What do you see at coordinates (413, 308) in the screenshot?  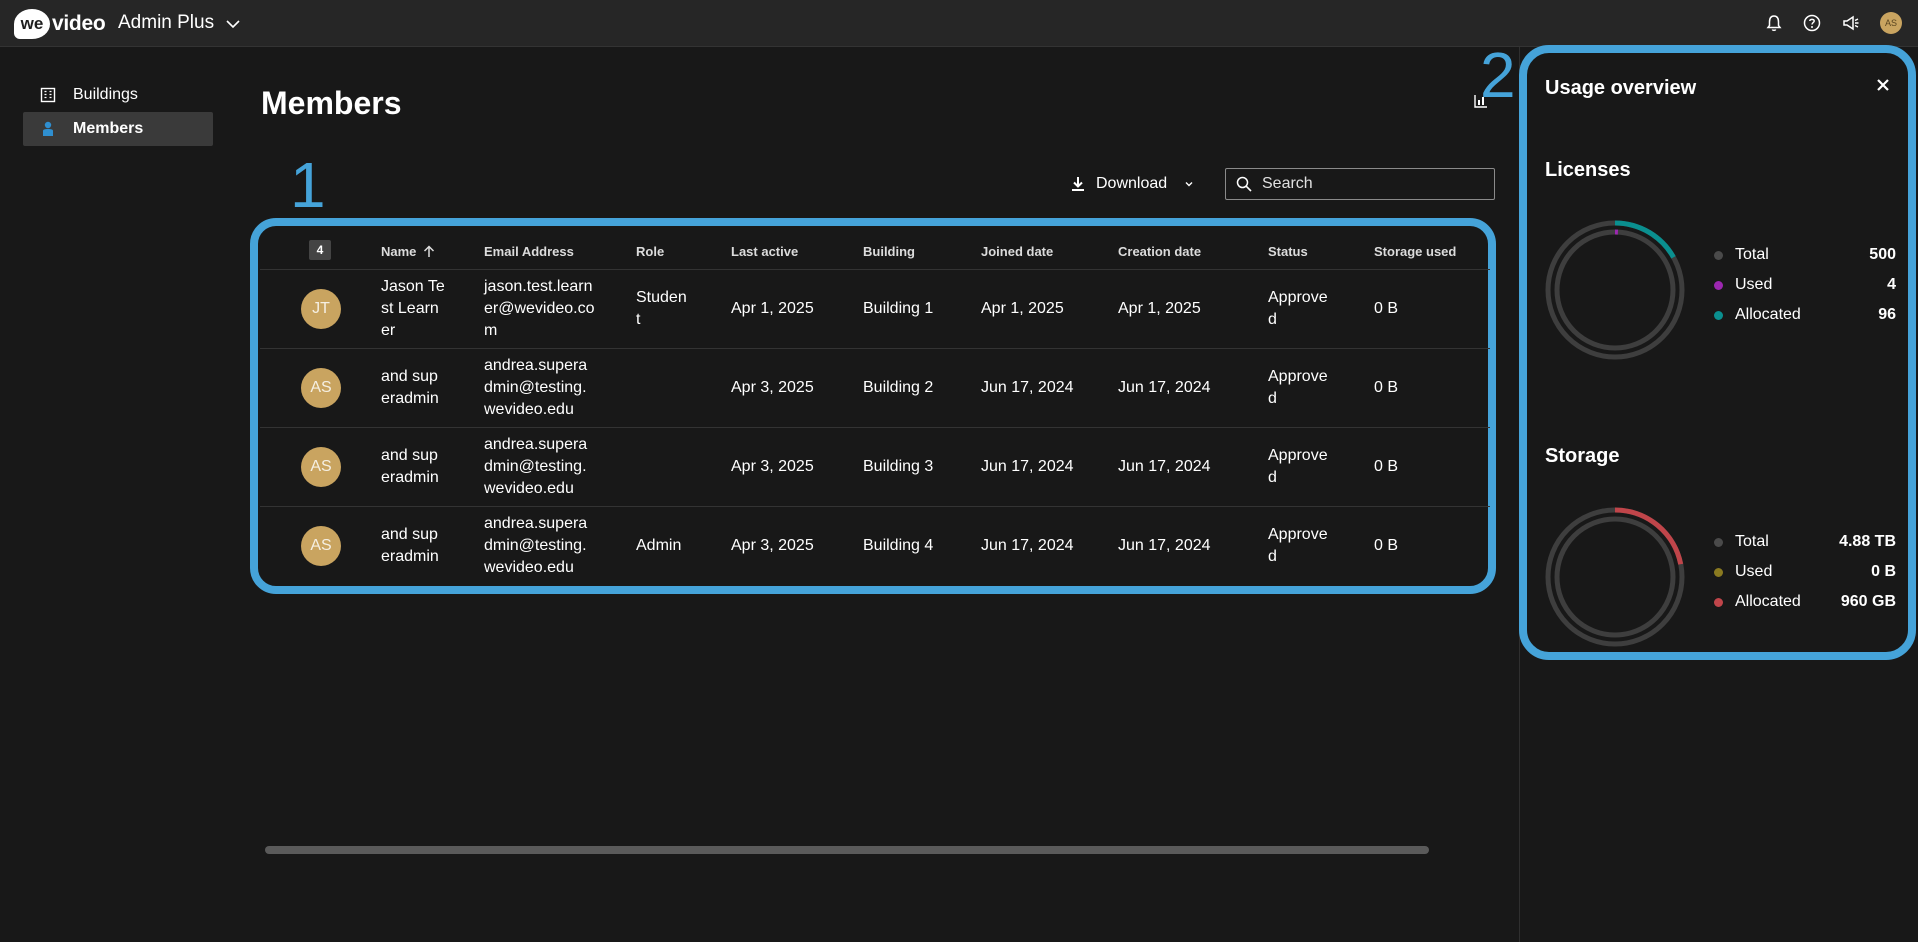 I see `member-name: Jason Te st Learn er` at bounding box center [413, 308].